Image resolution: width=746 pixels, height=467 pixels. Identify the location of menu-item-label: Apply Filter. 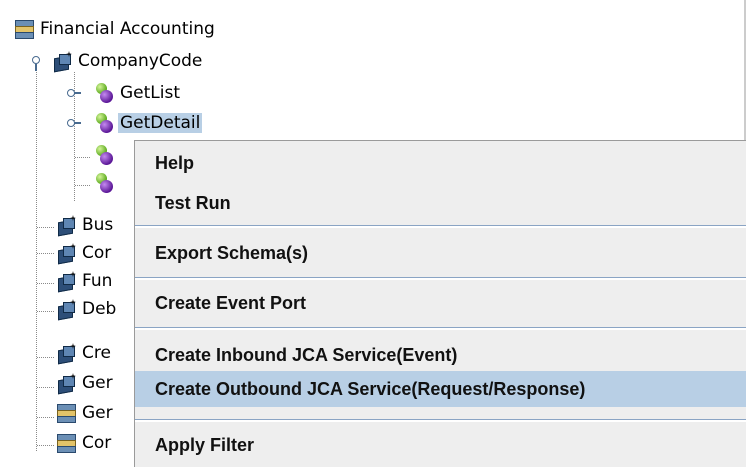
(205, 444).